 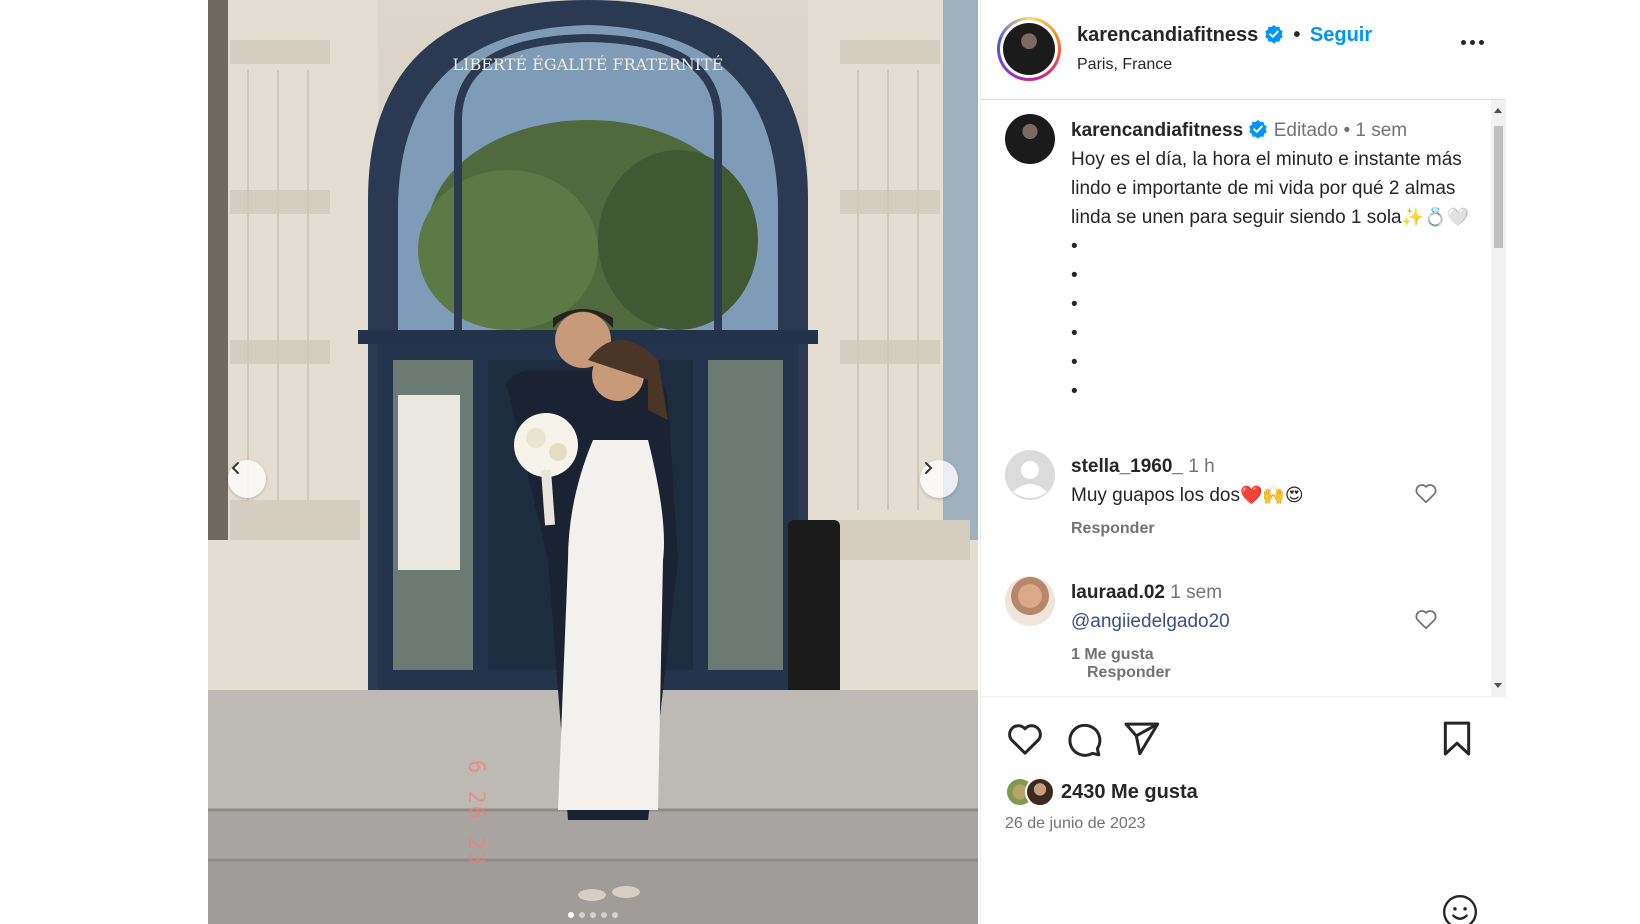 What do you see at coordinates (1141, 739) in the screenshot?
I see `share-icon` at bounding box center [1141, 739].